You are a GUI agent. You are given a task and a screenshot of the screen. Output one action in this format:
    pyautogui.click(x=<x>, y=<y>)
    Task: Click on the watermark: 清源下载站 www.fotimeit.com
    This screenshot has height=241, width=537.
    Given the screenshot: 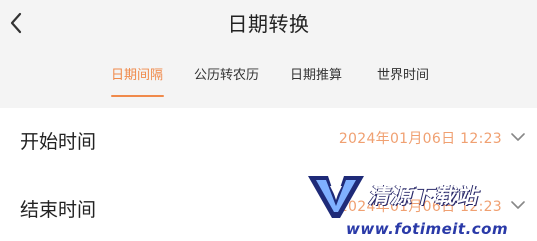 What is the action you would take?
    pyautogui.click(x=421, y=205)
    